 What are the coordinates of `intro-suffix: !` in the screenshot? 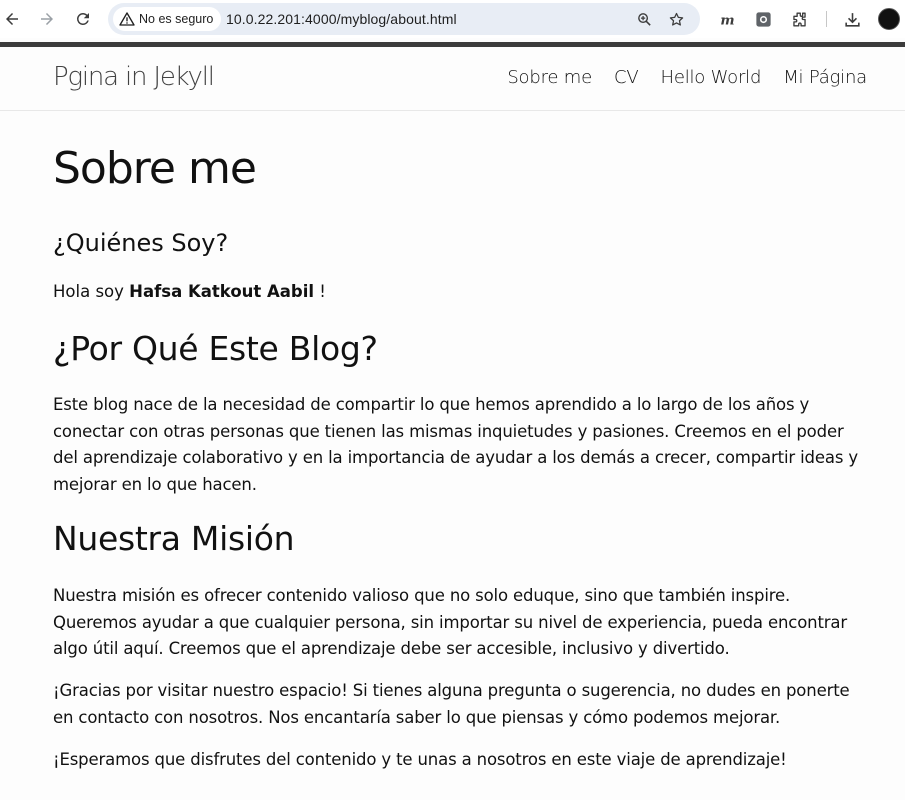 It's located at (320, 291).